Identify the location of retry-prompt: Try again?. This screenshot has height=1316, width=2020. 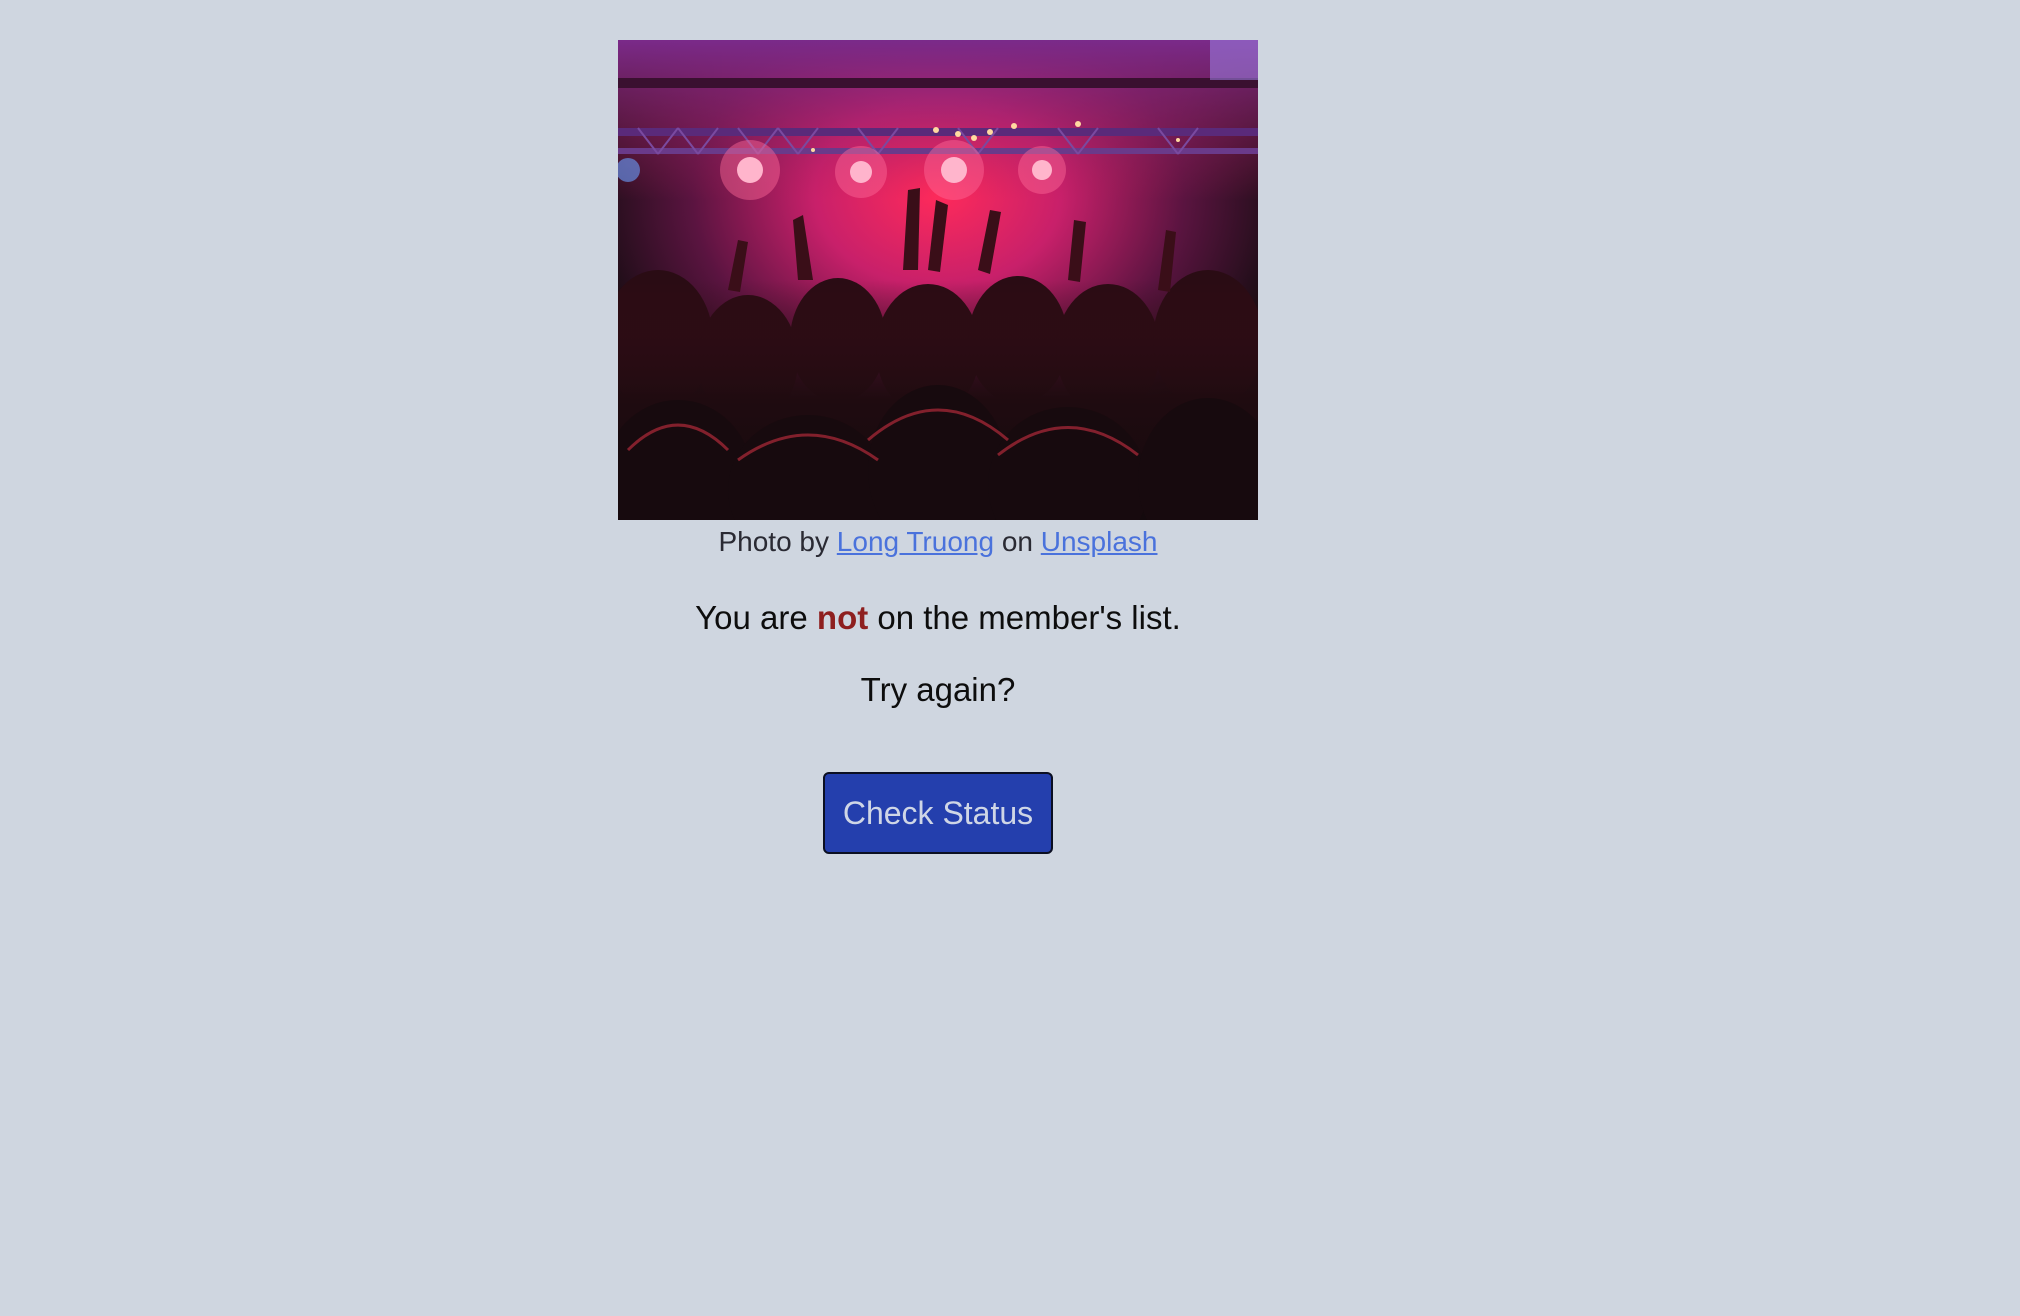
(938, 689).